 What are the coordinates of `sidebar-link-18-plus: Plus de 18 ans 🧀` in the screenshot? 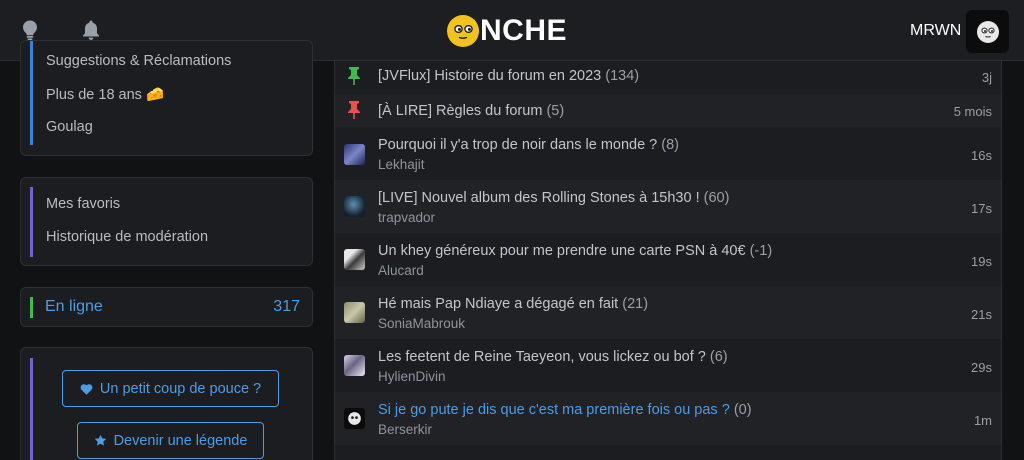 It's located at (105, 94).